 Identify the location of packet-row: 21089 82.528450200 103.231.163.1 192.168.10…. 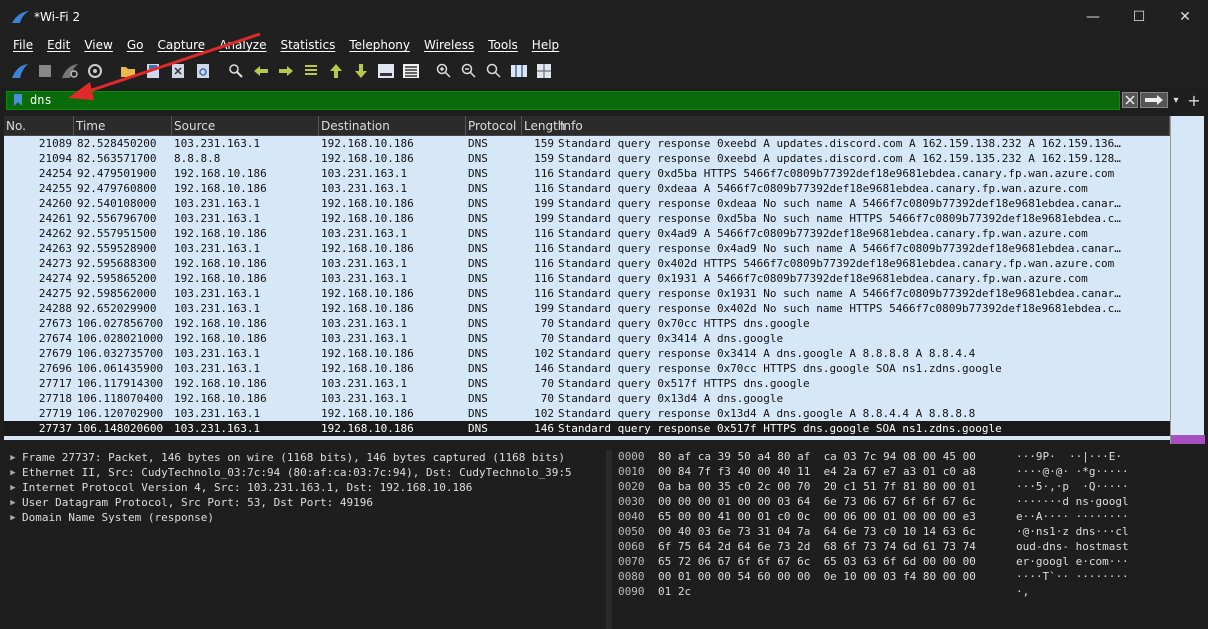
(587, 143).